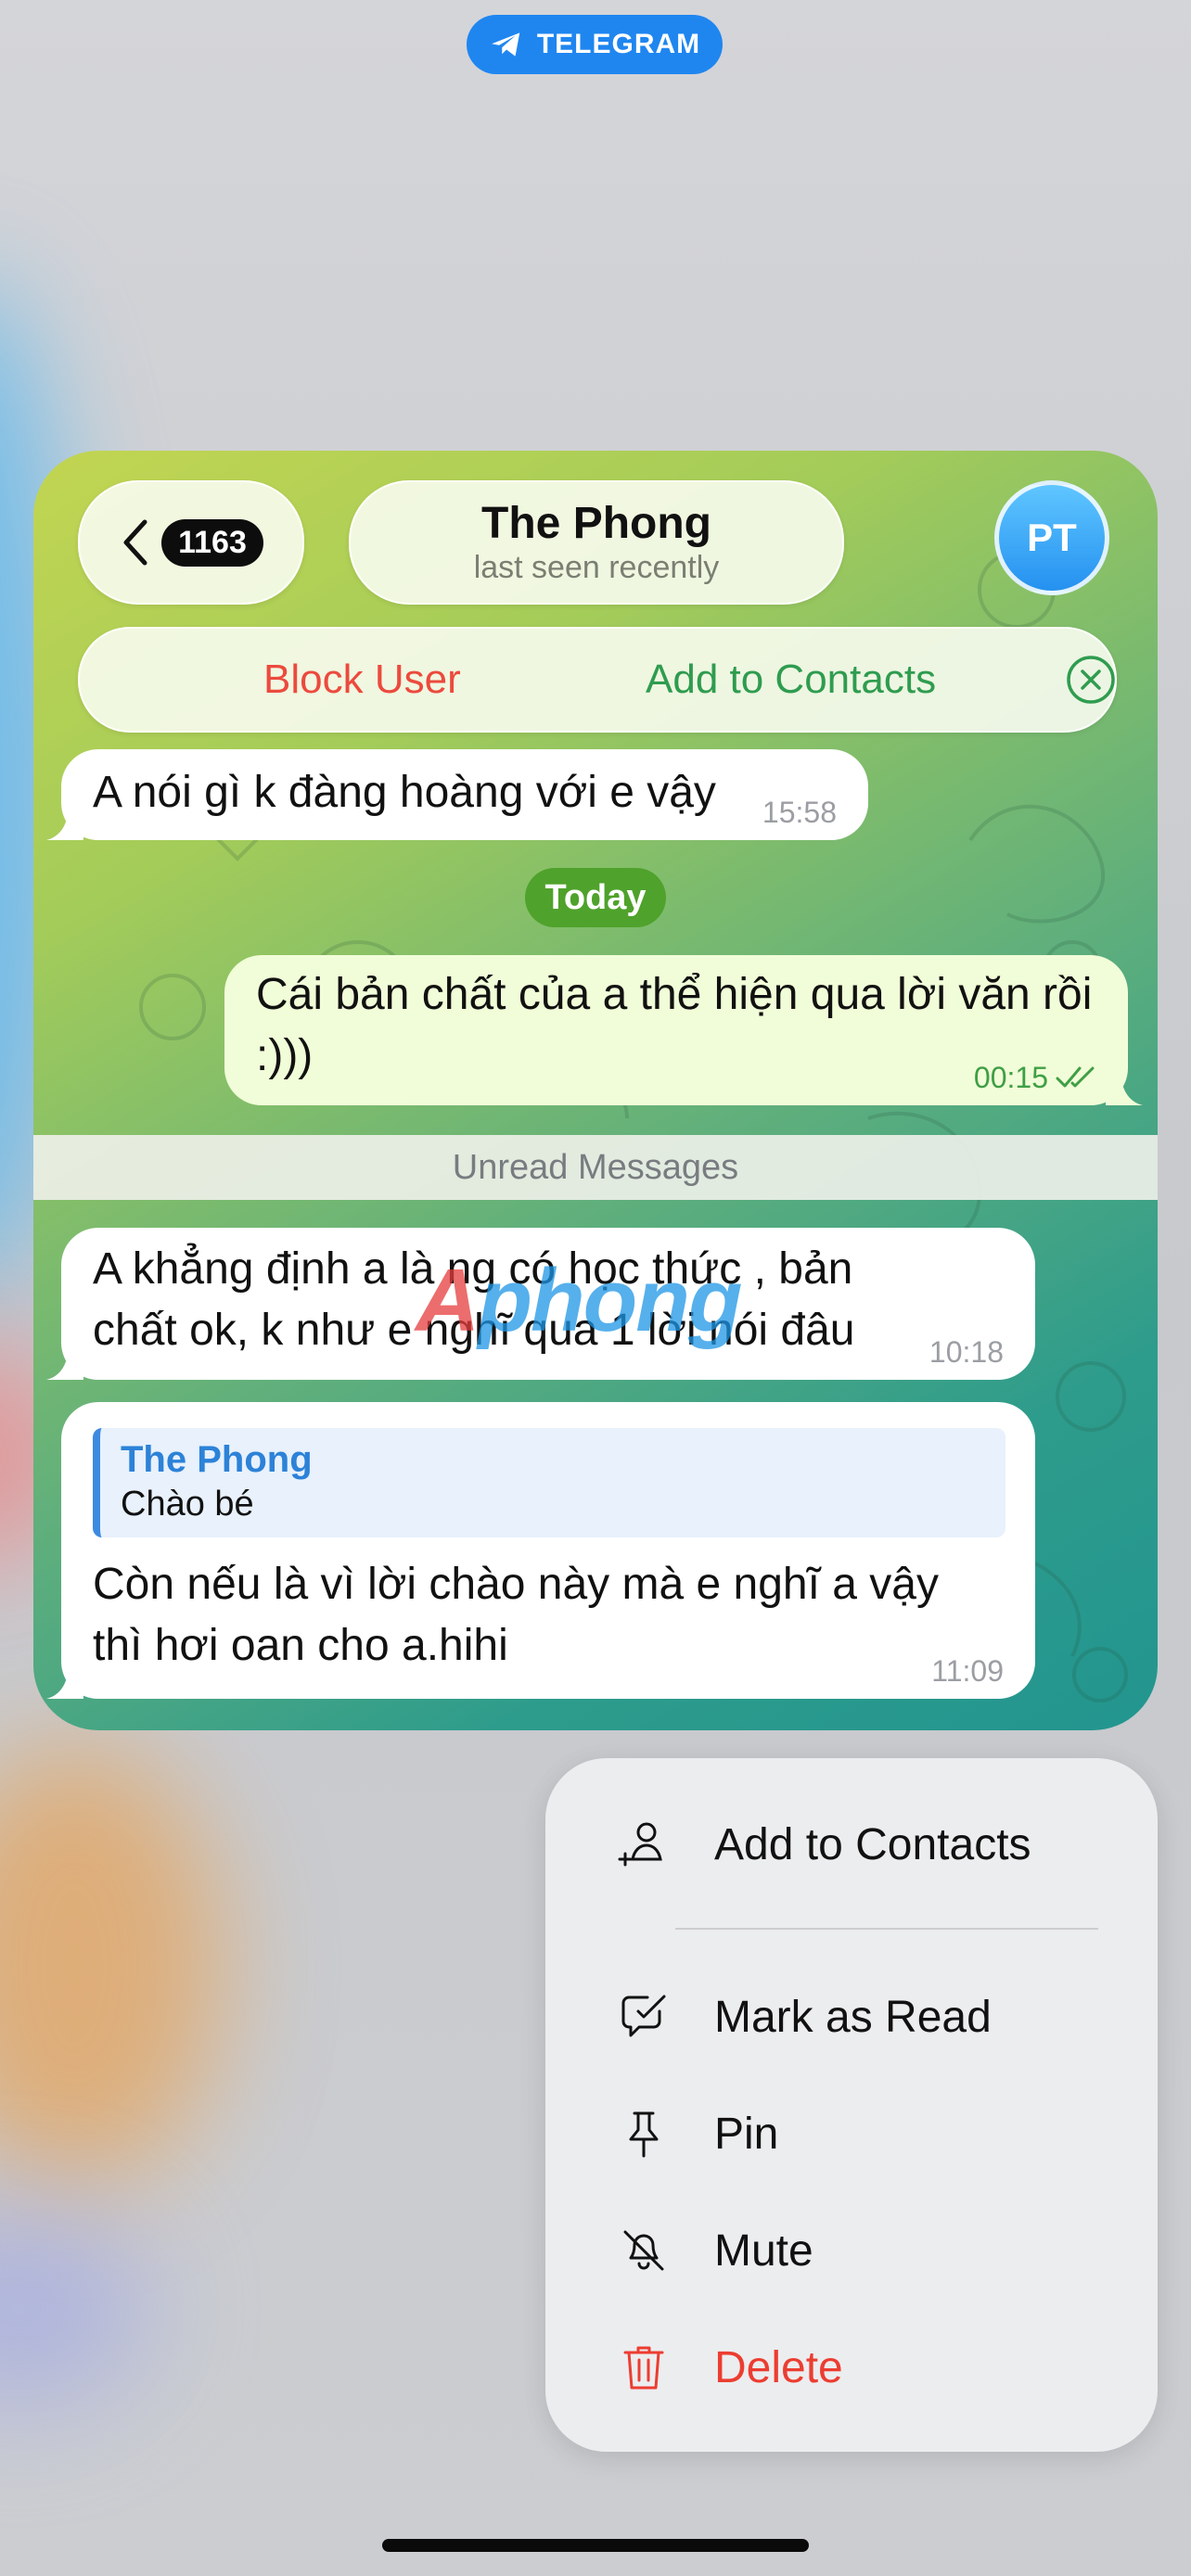  Describe the element at coordinates (966, 1352) in the screenshot. I see `message-time: 10:18` at that location.